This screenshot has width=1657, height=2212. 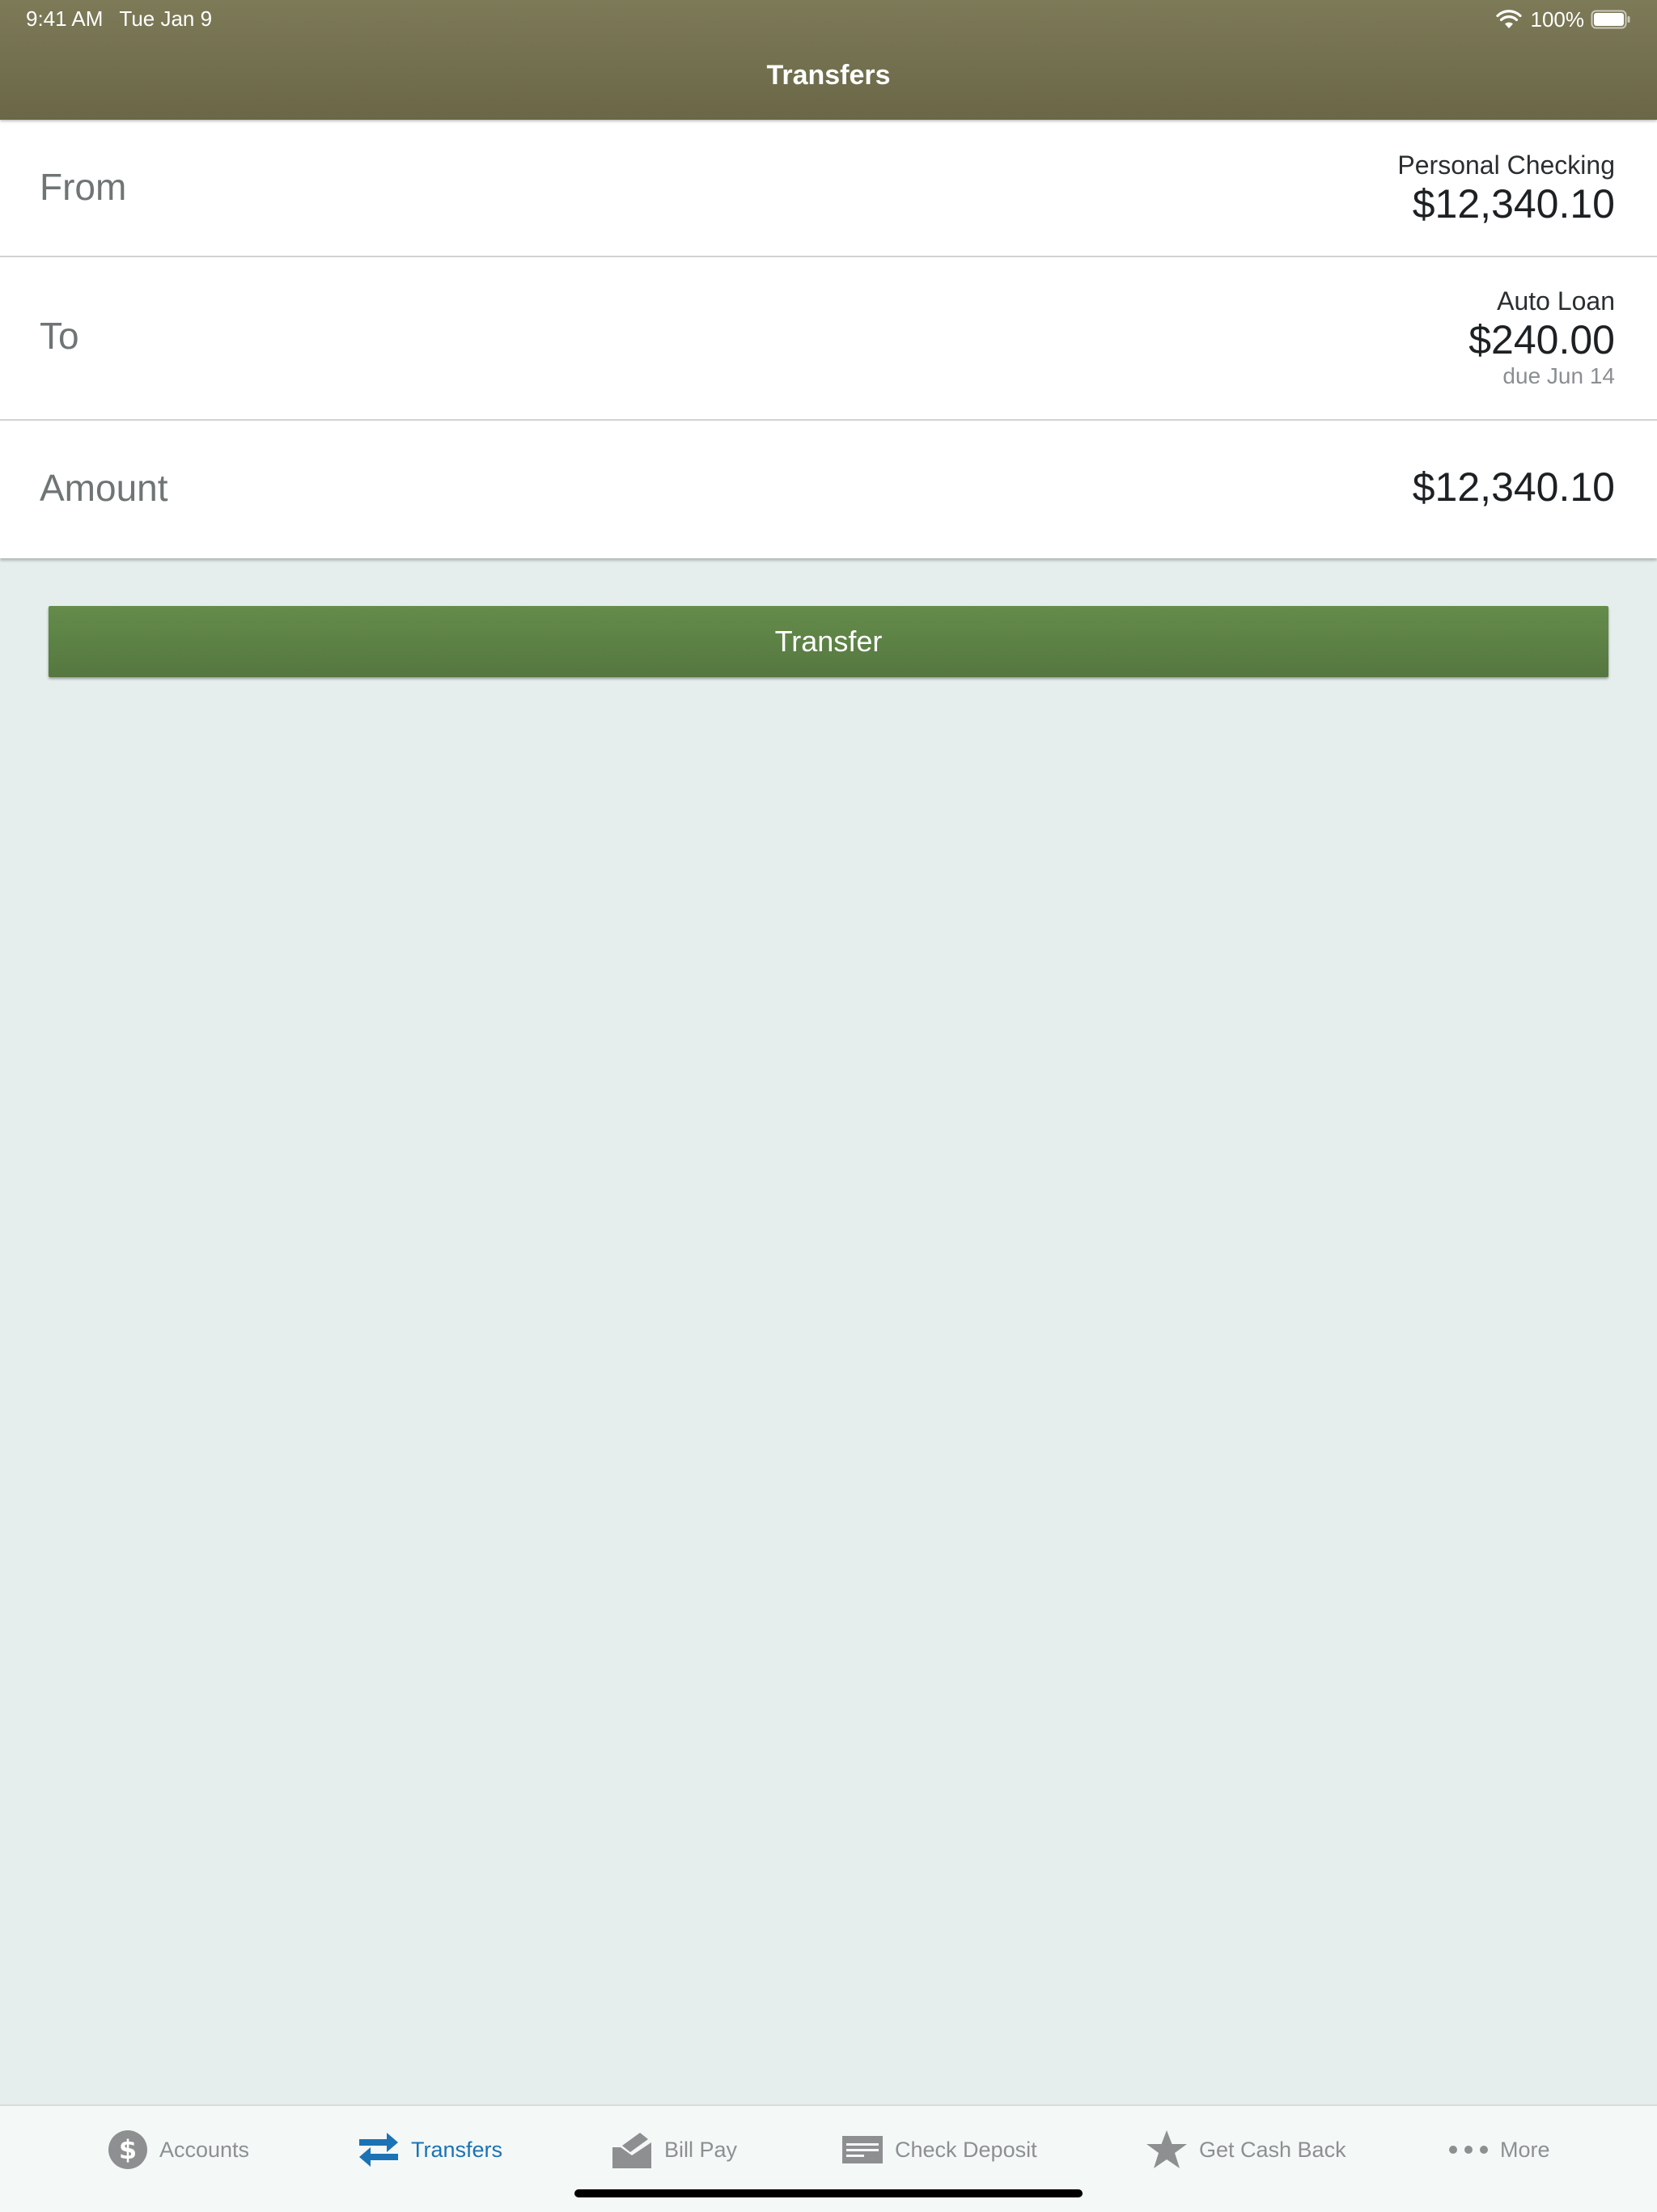 What do you see at coordinates (1610, 19) in the screenshot?
I see `battery-icon` at bounding box center [1610, 19].